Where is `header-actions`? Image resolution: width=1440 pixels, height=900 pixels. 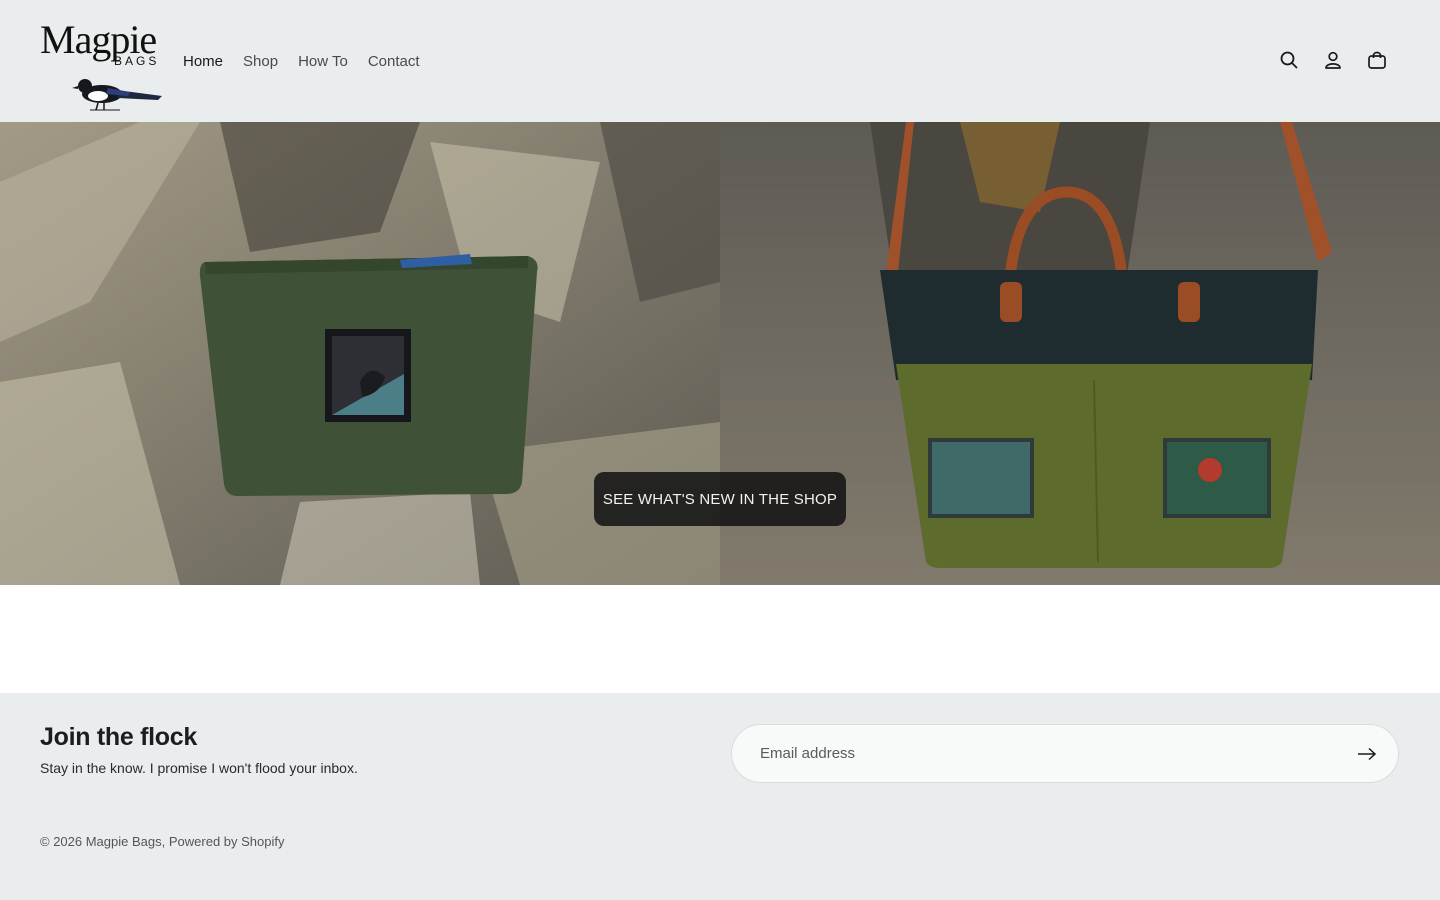 header-actions is located at coordinates (1333, 60).